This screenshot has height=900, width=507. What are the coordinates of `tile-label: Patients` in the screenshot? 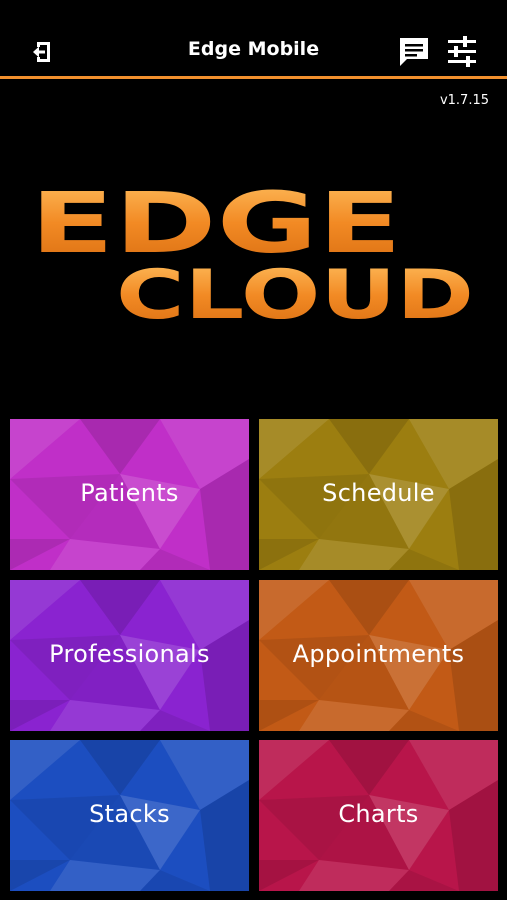 It's located at (129, 493).